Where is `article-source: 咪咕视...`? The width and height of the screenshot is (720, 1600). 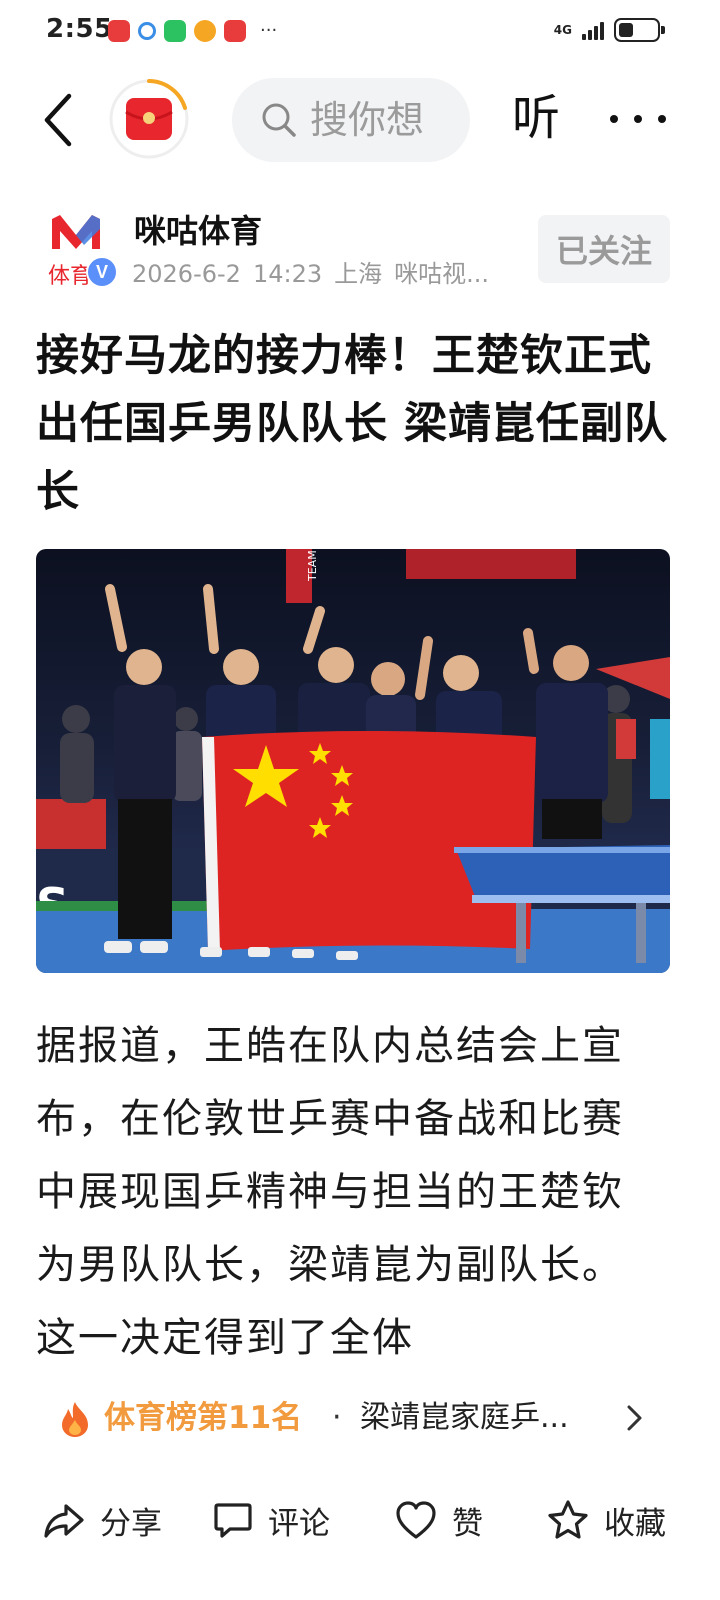 article-source: 咪咕视... is located at coordinates (441, 274).